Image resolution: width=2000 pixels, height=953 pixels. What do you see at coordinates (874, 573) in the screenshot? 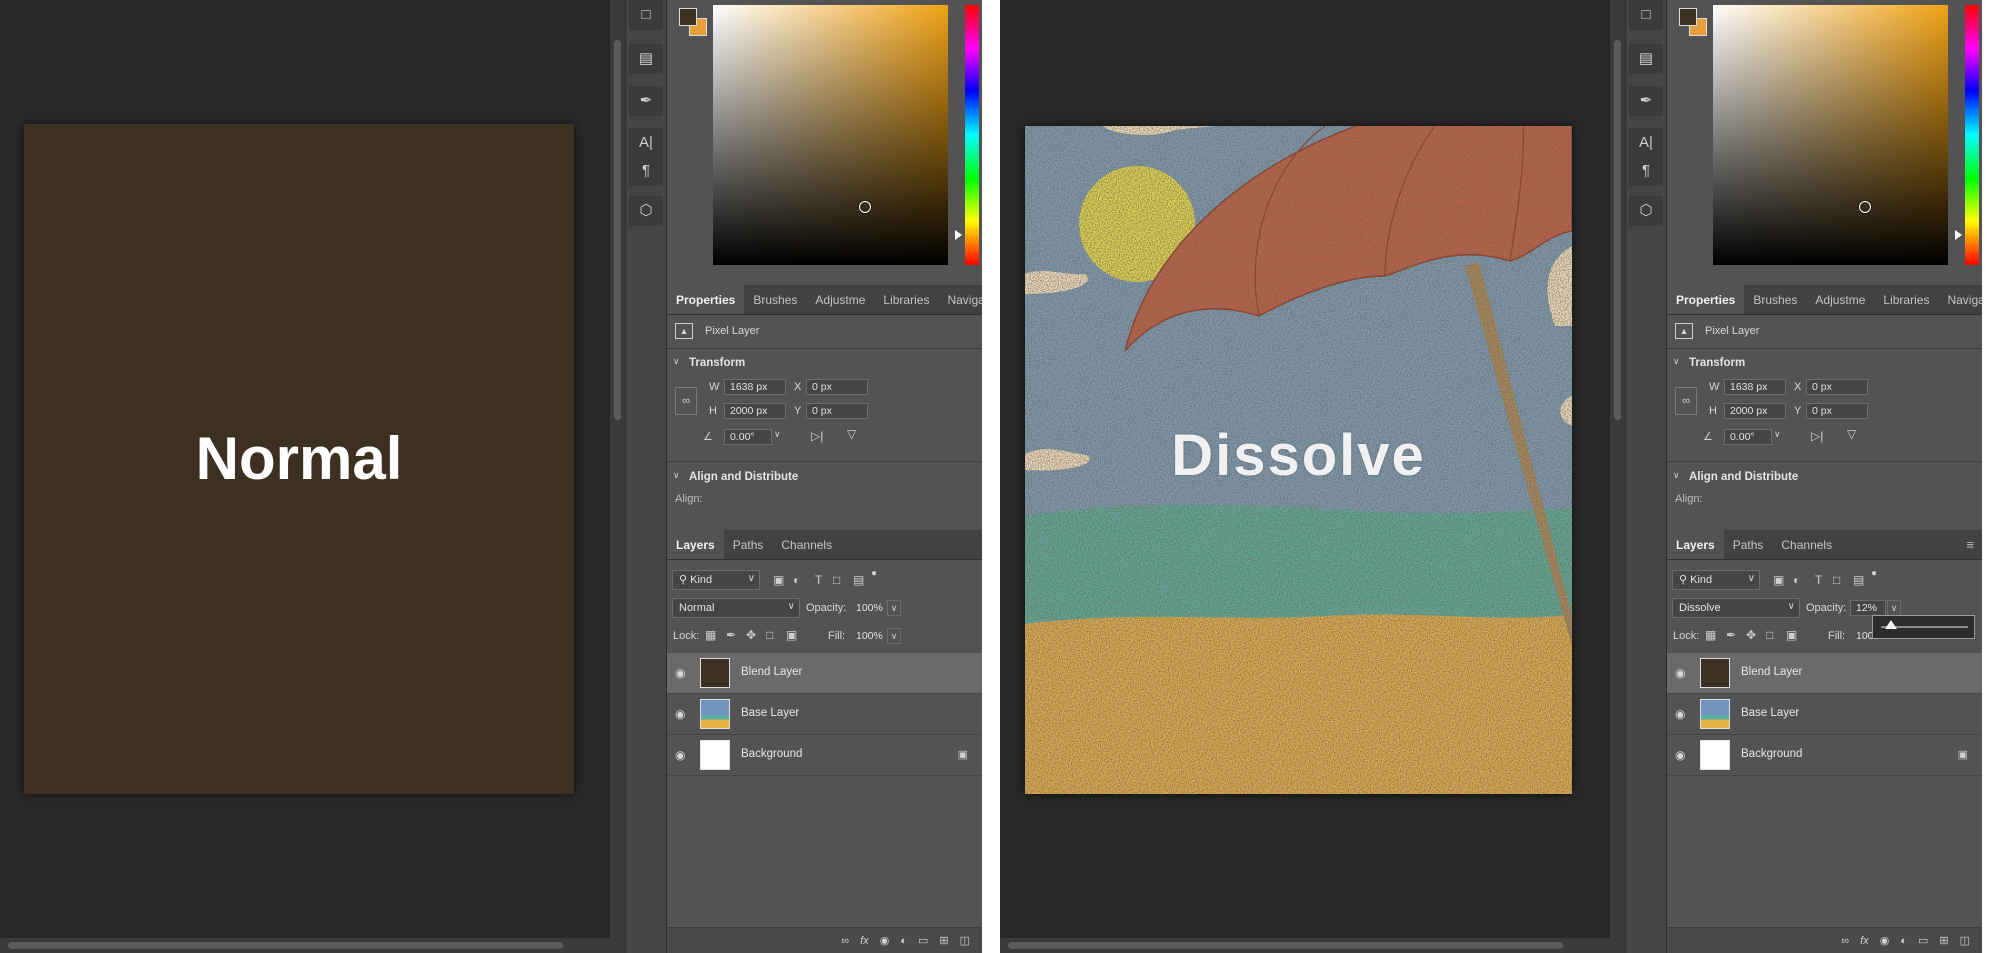
I see `filter-toggle-icon: ●` at bounding box center [874, 573].